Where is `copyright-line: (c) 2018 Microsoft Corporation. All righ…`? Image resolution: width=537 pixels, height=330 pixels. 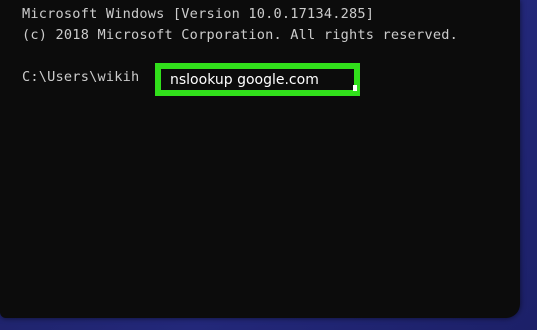
copyright-line: (c) 2018 Microsoft Corporation. All righ… is located at coordinates (240, 35).